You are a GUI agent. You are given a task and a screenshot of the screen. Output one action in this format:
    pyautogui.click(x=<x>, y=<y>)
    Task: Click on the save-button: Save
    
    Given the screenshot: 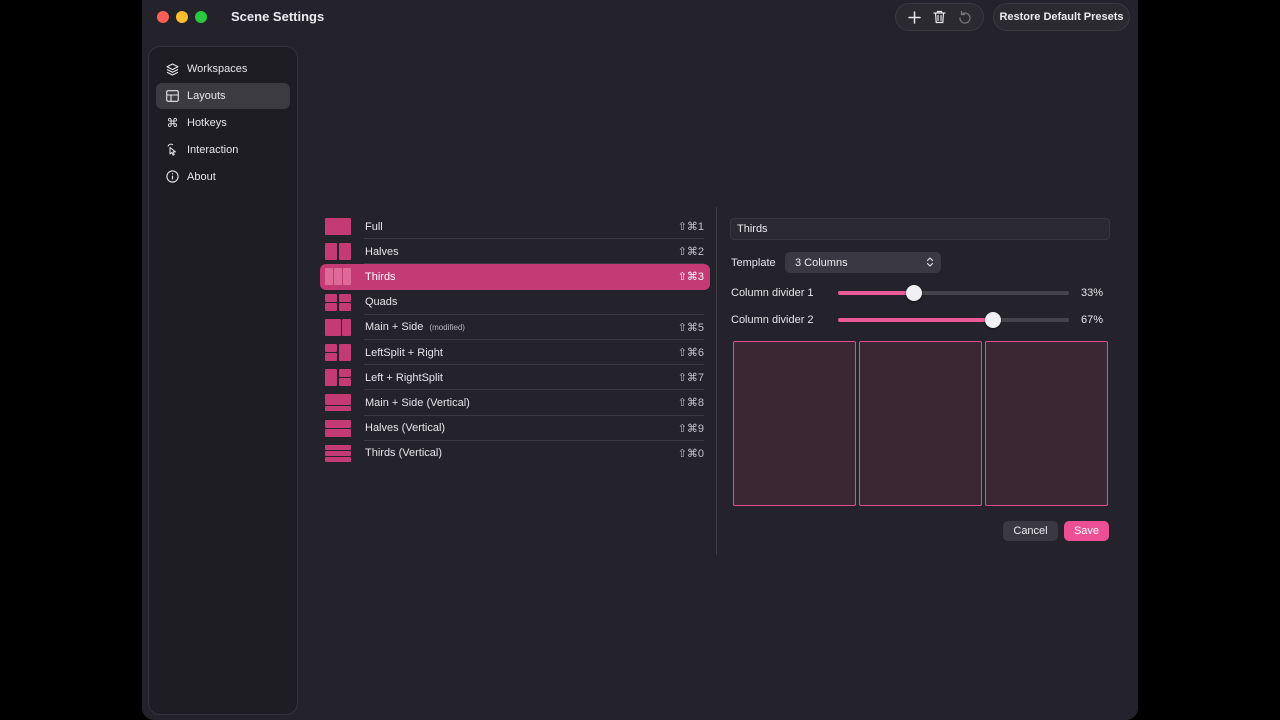 What is the action you would take?
    pyautogui.click(x=1086, y=531)
    